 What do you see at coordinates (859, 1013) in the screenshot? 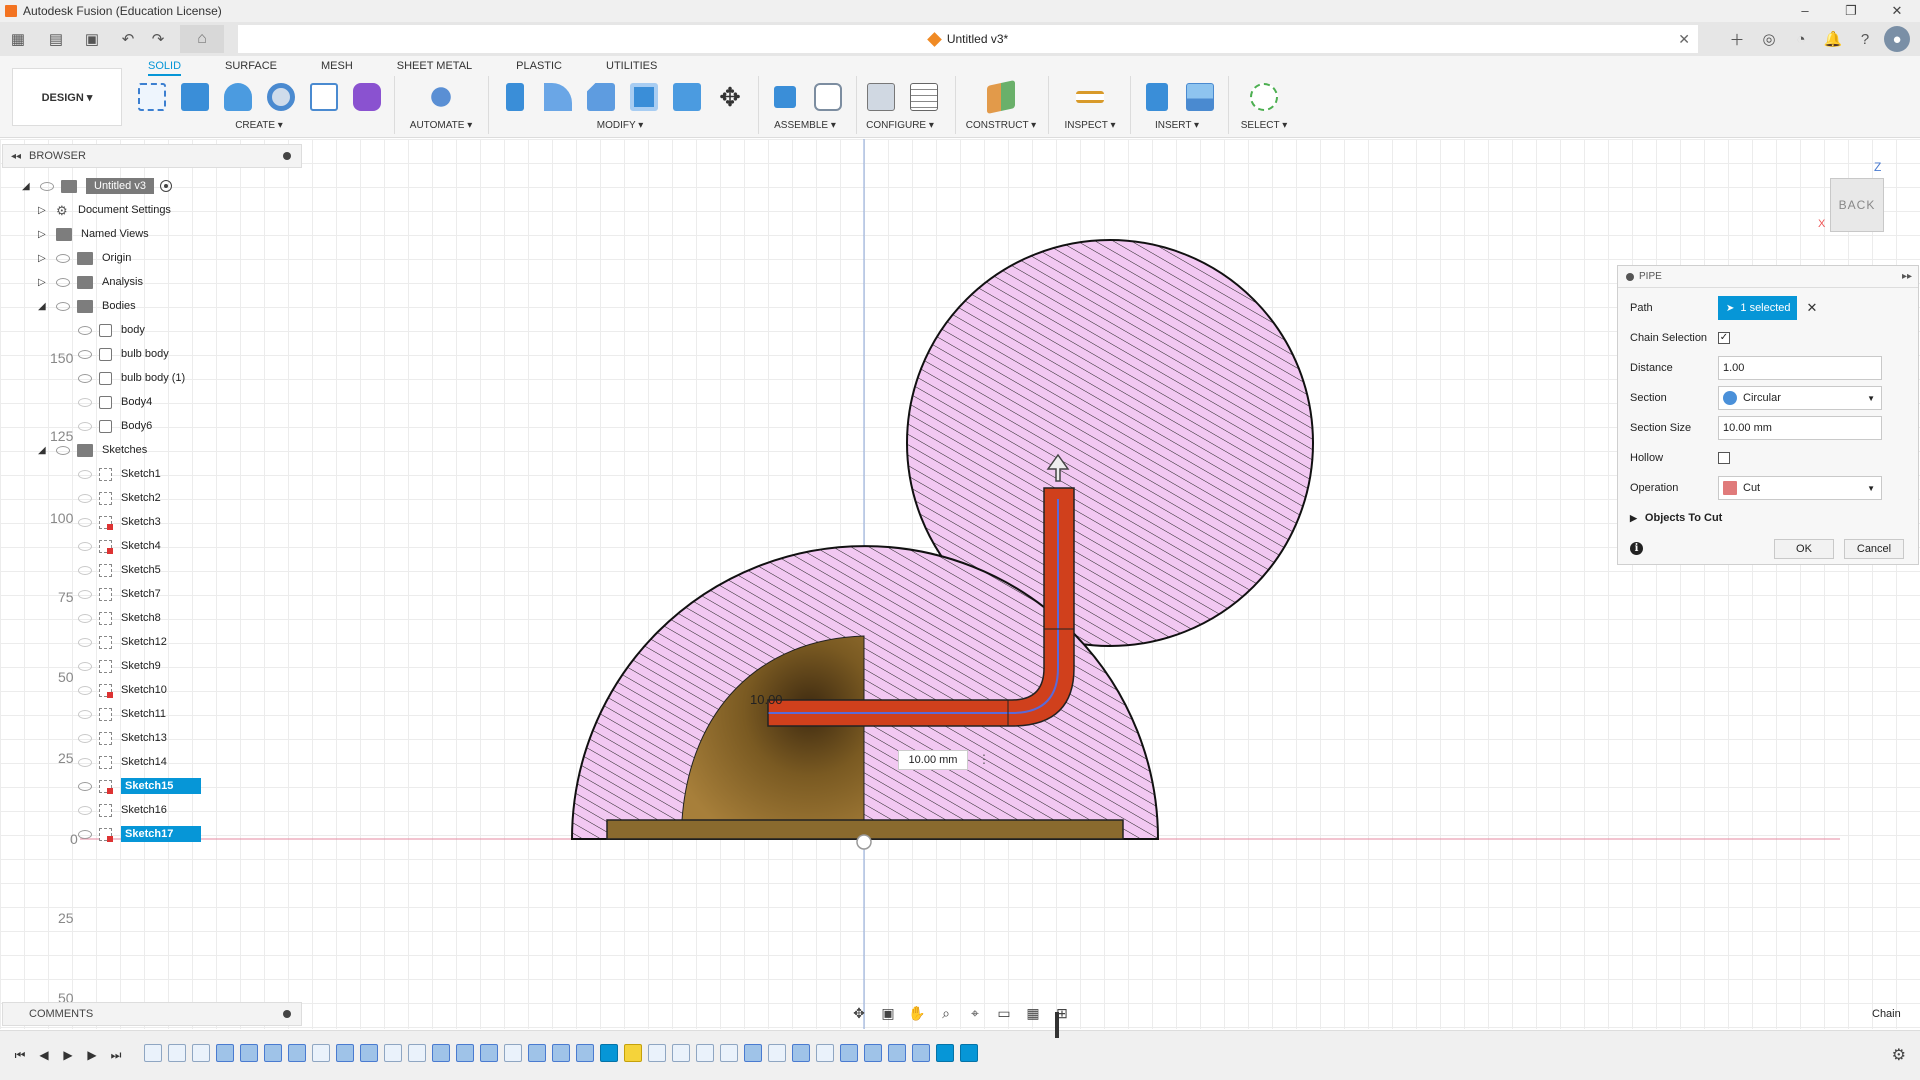
I see `orbit-icon: ✥` at bounding box center [859, 1013].